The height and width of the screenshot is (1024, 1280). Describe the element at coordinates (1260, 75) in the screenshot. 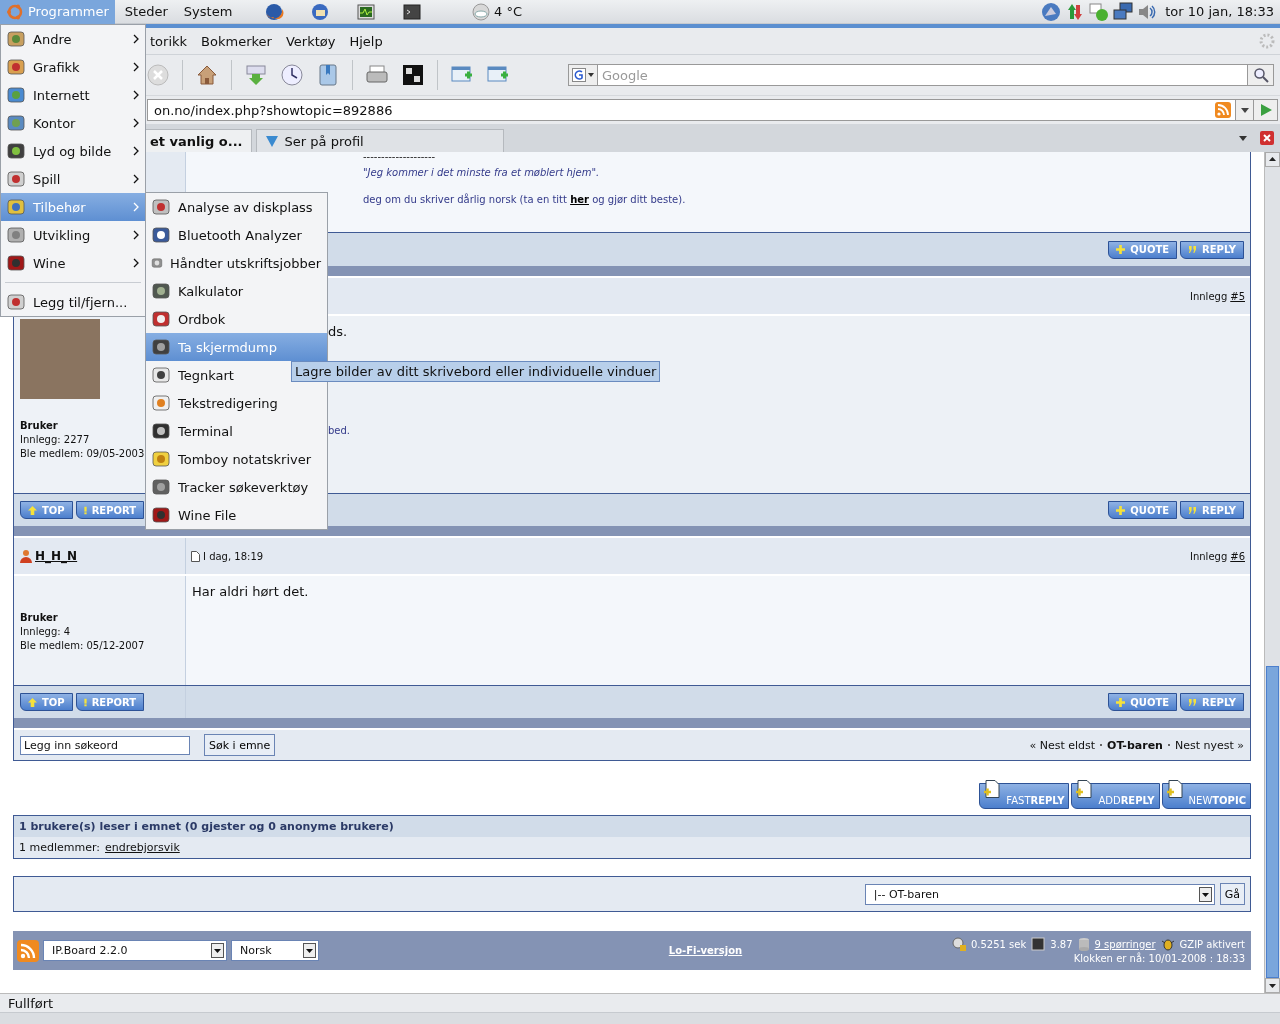

I see `search-icon` at that location.